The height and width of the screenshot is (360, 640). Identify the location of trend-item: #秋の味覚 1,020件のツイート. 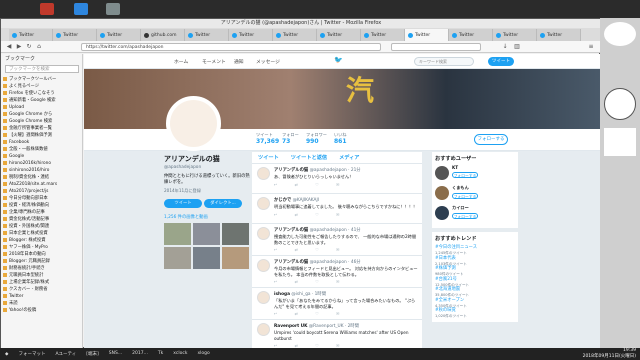
(475, 313).